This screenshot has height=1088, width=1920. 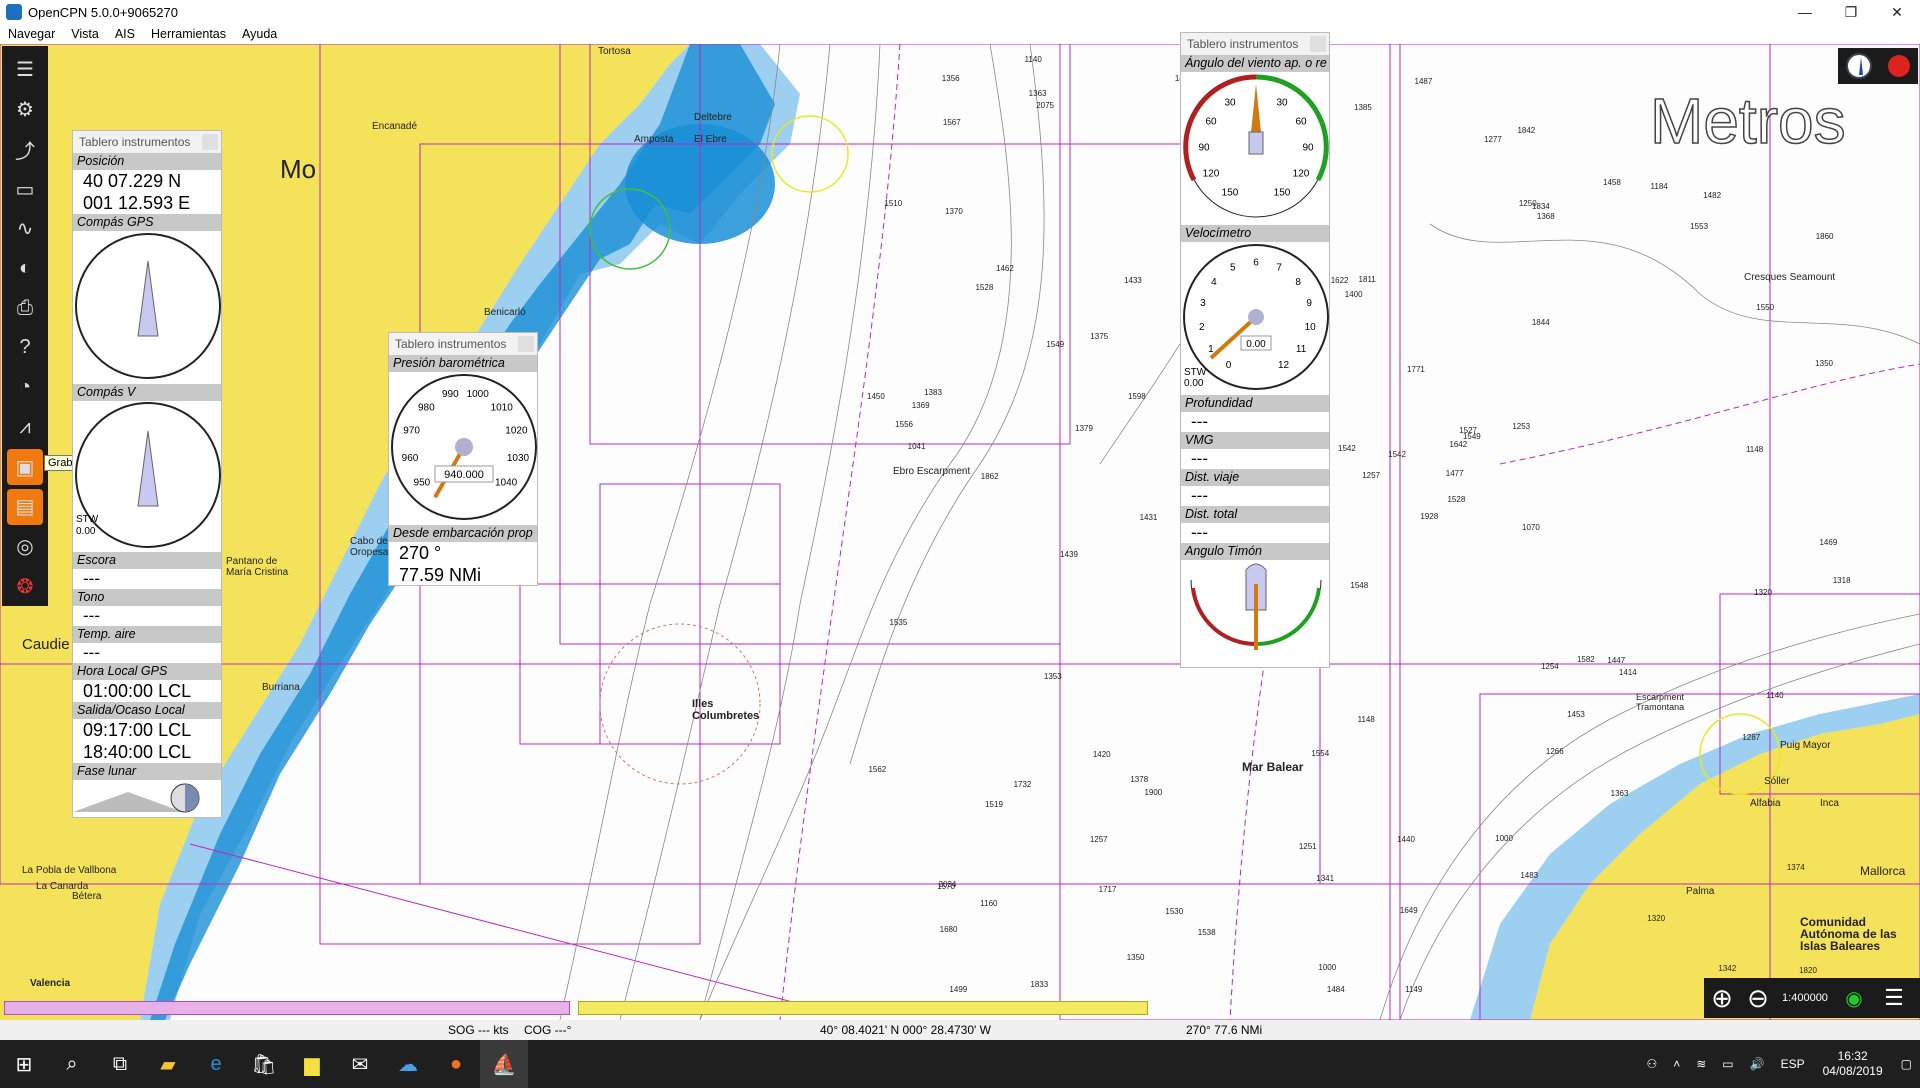 What do you see at coordinates (1727, 1064) in the screenshot?
I see `battery-icon: ▭` at bounding box center [1727, 1064].